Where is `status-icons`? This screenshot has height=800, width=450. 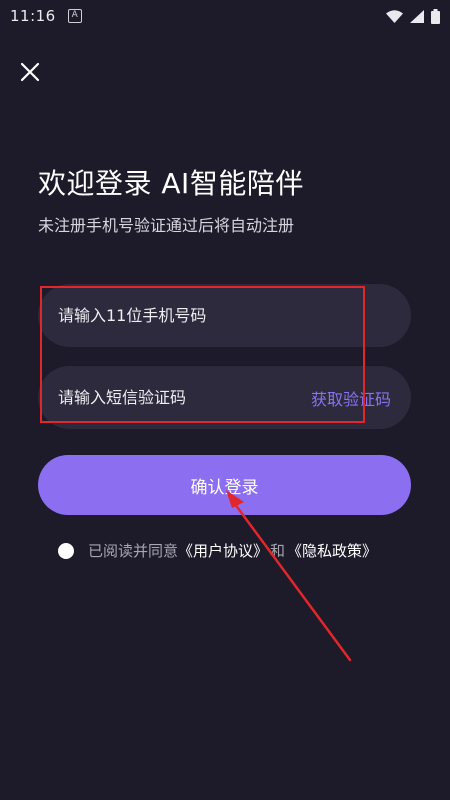 status-icons is located at coordinates (413, 16).